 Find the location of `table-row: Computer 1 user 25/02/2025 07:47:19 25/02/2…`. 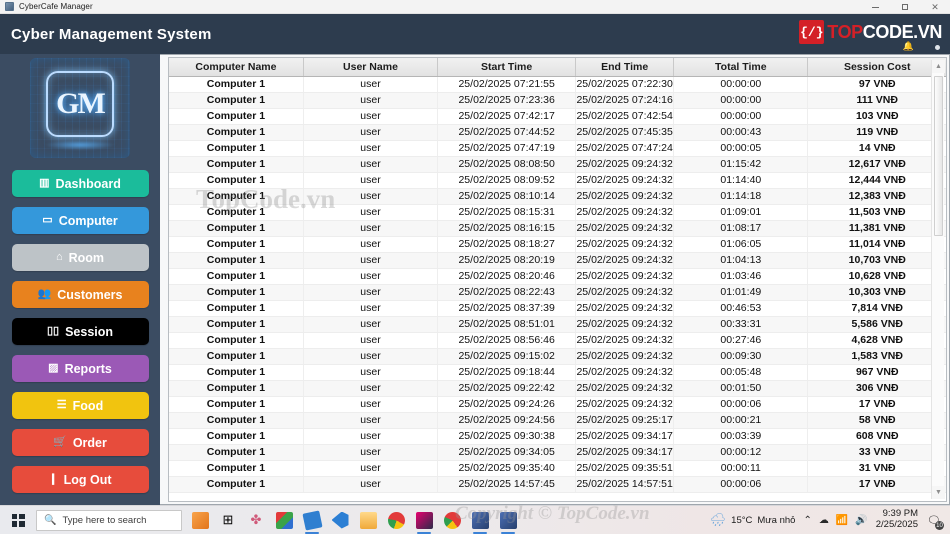

table-row: Computer 1 user 25/02/2025 07:47:19 25/02/2… is located at coordinates (557, 148).